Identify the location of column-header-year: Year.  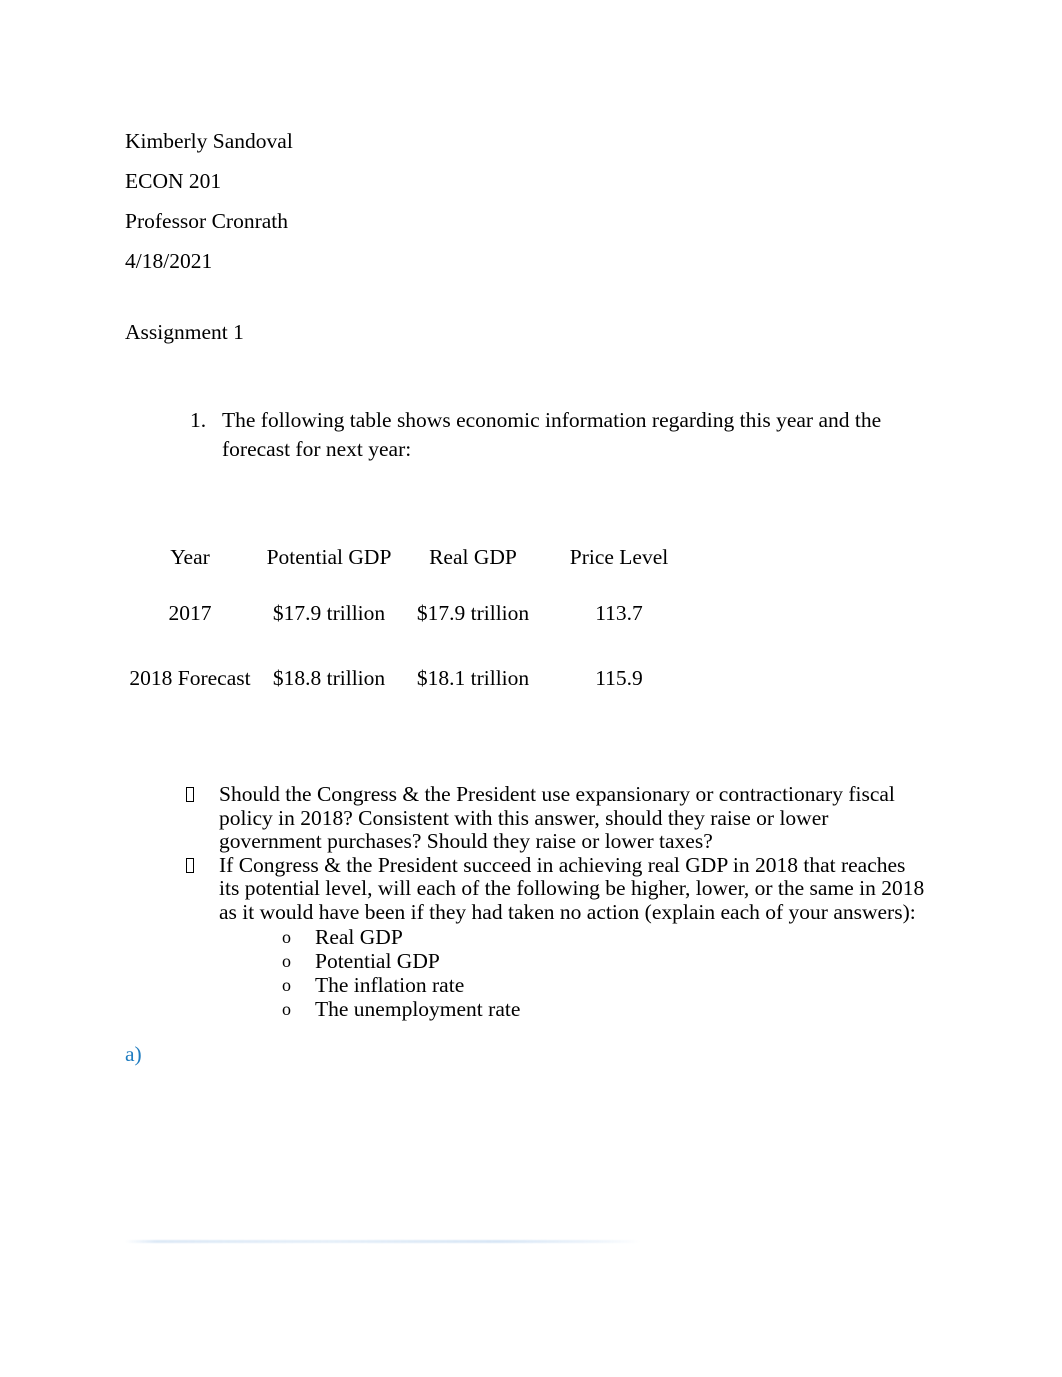
(190, 556).